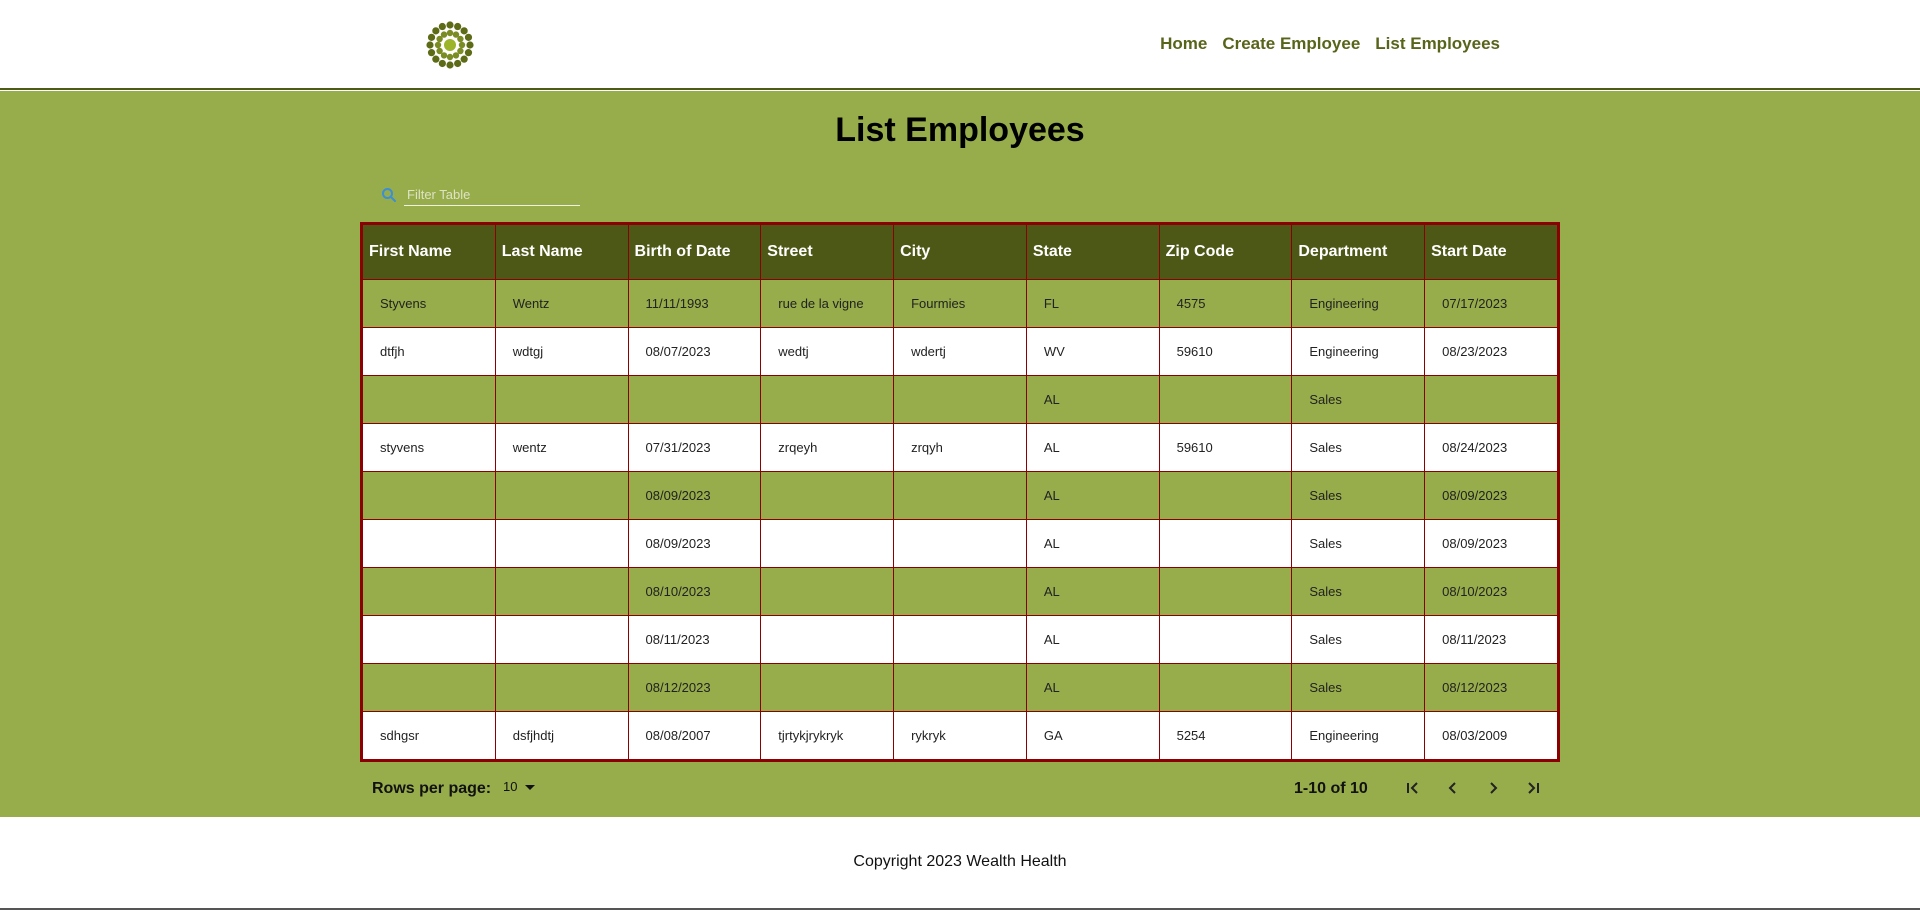 This screenshot has width=1920, height=912. What do you see at coordinates (827, 303) in the screenshot?
I see `table-cell: rue de la vigne` at bounding box center [827, 303].